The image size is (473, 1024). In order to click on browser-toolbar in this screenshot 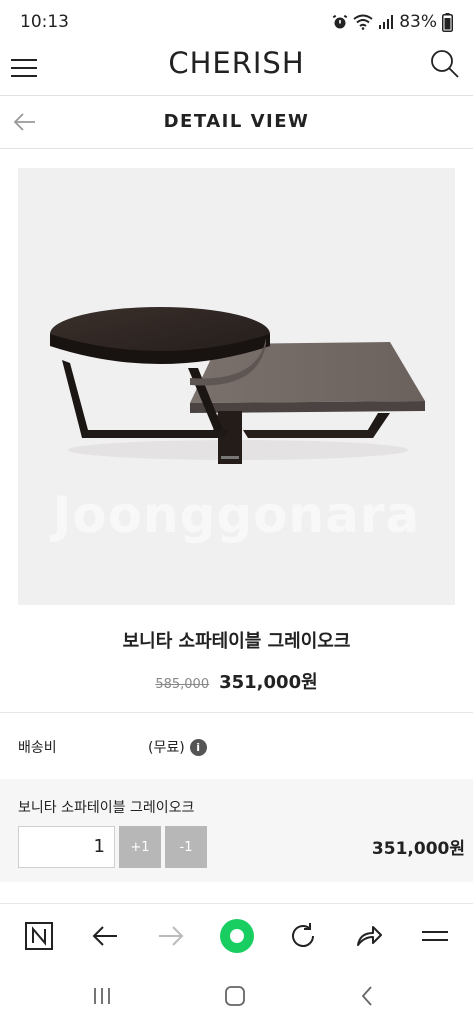, I will do `click(236, 935)`.